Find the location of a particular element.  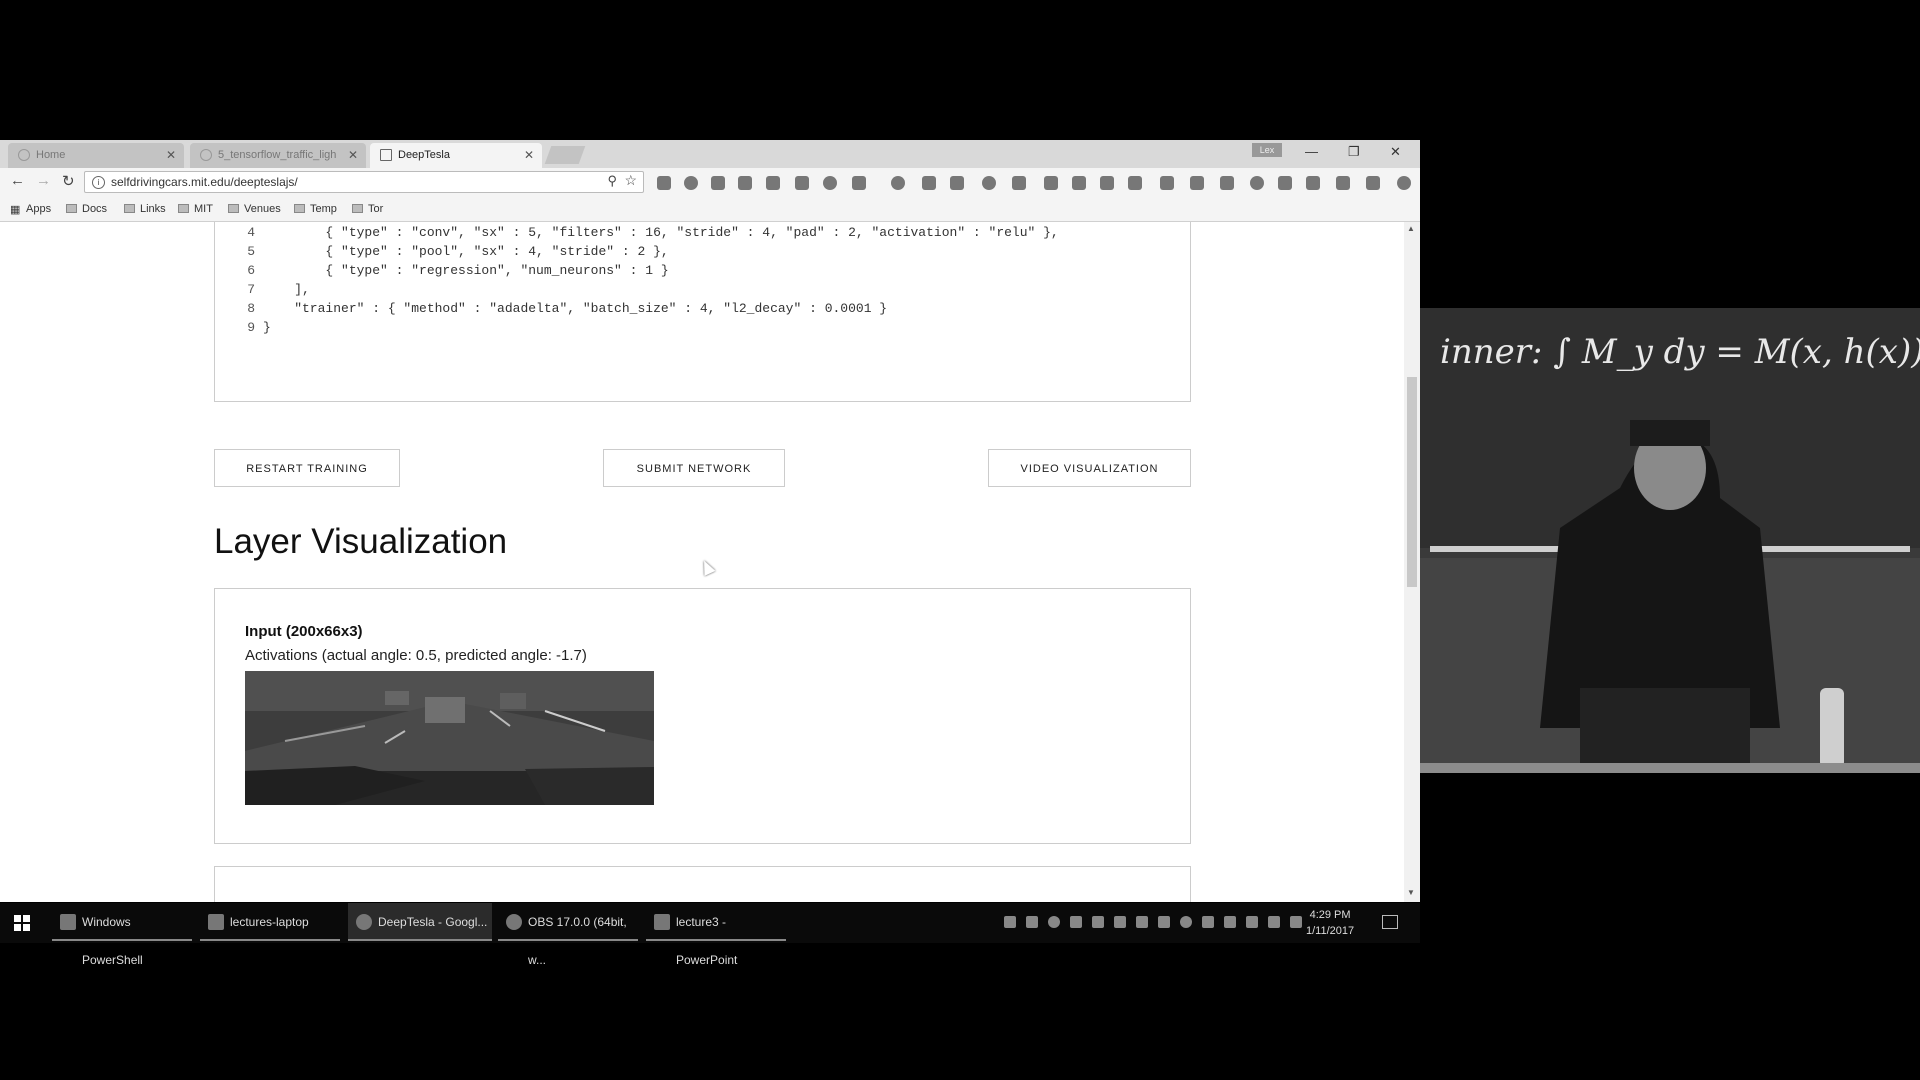

close-window-icon: ✕ is located at coordinates (1395, 152).